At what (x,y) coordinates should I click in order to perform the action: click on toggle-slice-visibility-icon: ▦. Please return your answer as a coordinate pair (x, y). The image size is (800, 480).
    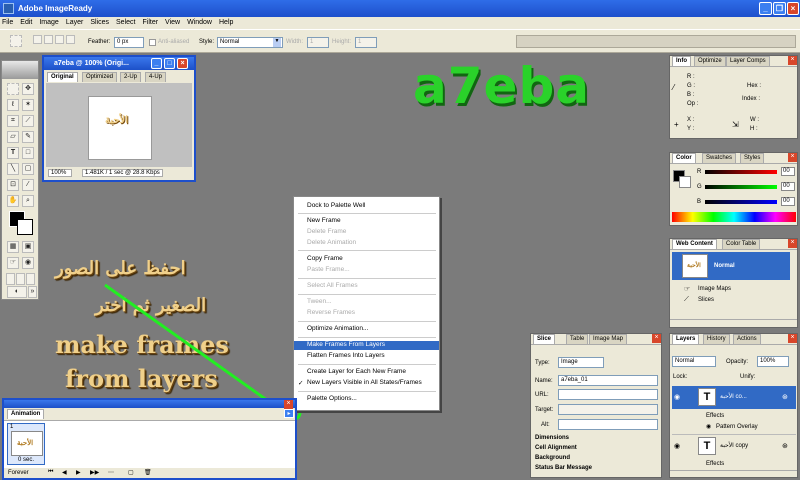
    Looking at the image, I should click on (13, 247).